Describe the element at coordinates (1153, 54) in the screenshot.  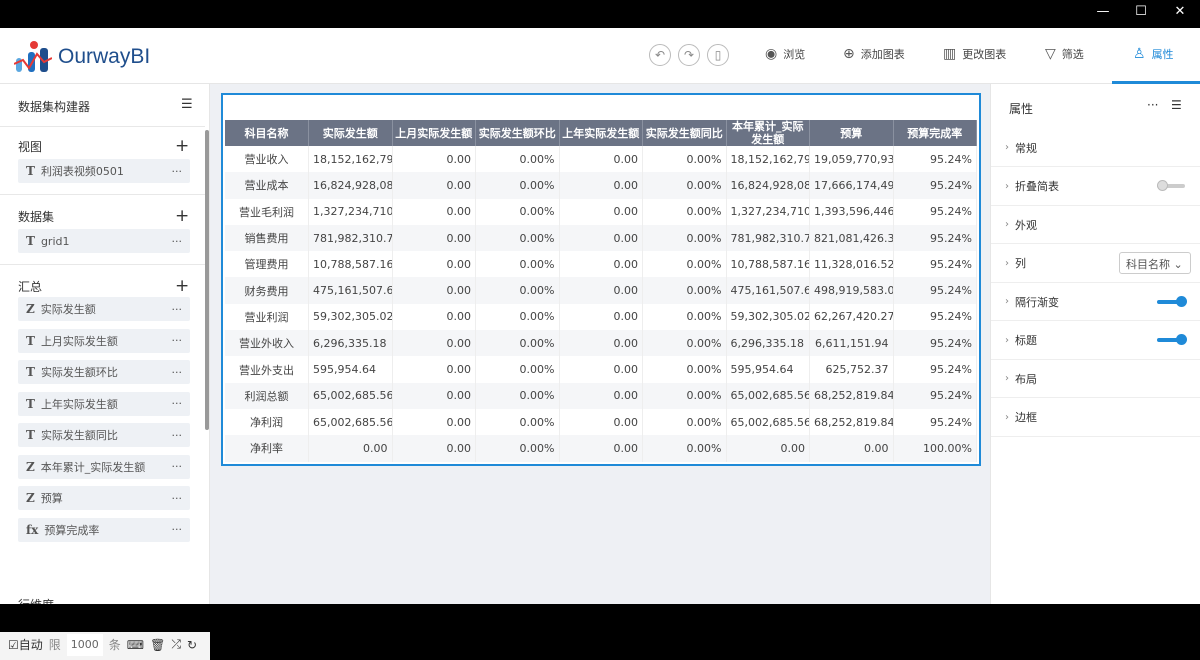
I see `properties-tab: ♙ 属性` at that location.